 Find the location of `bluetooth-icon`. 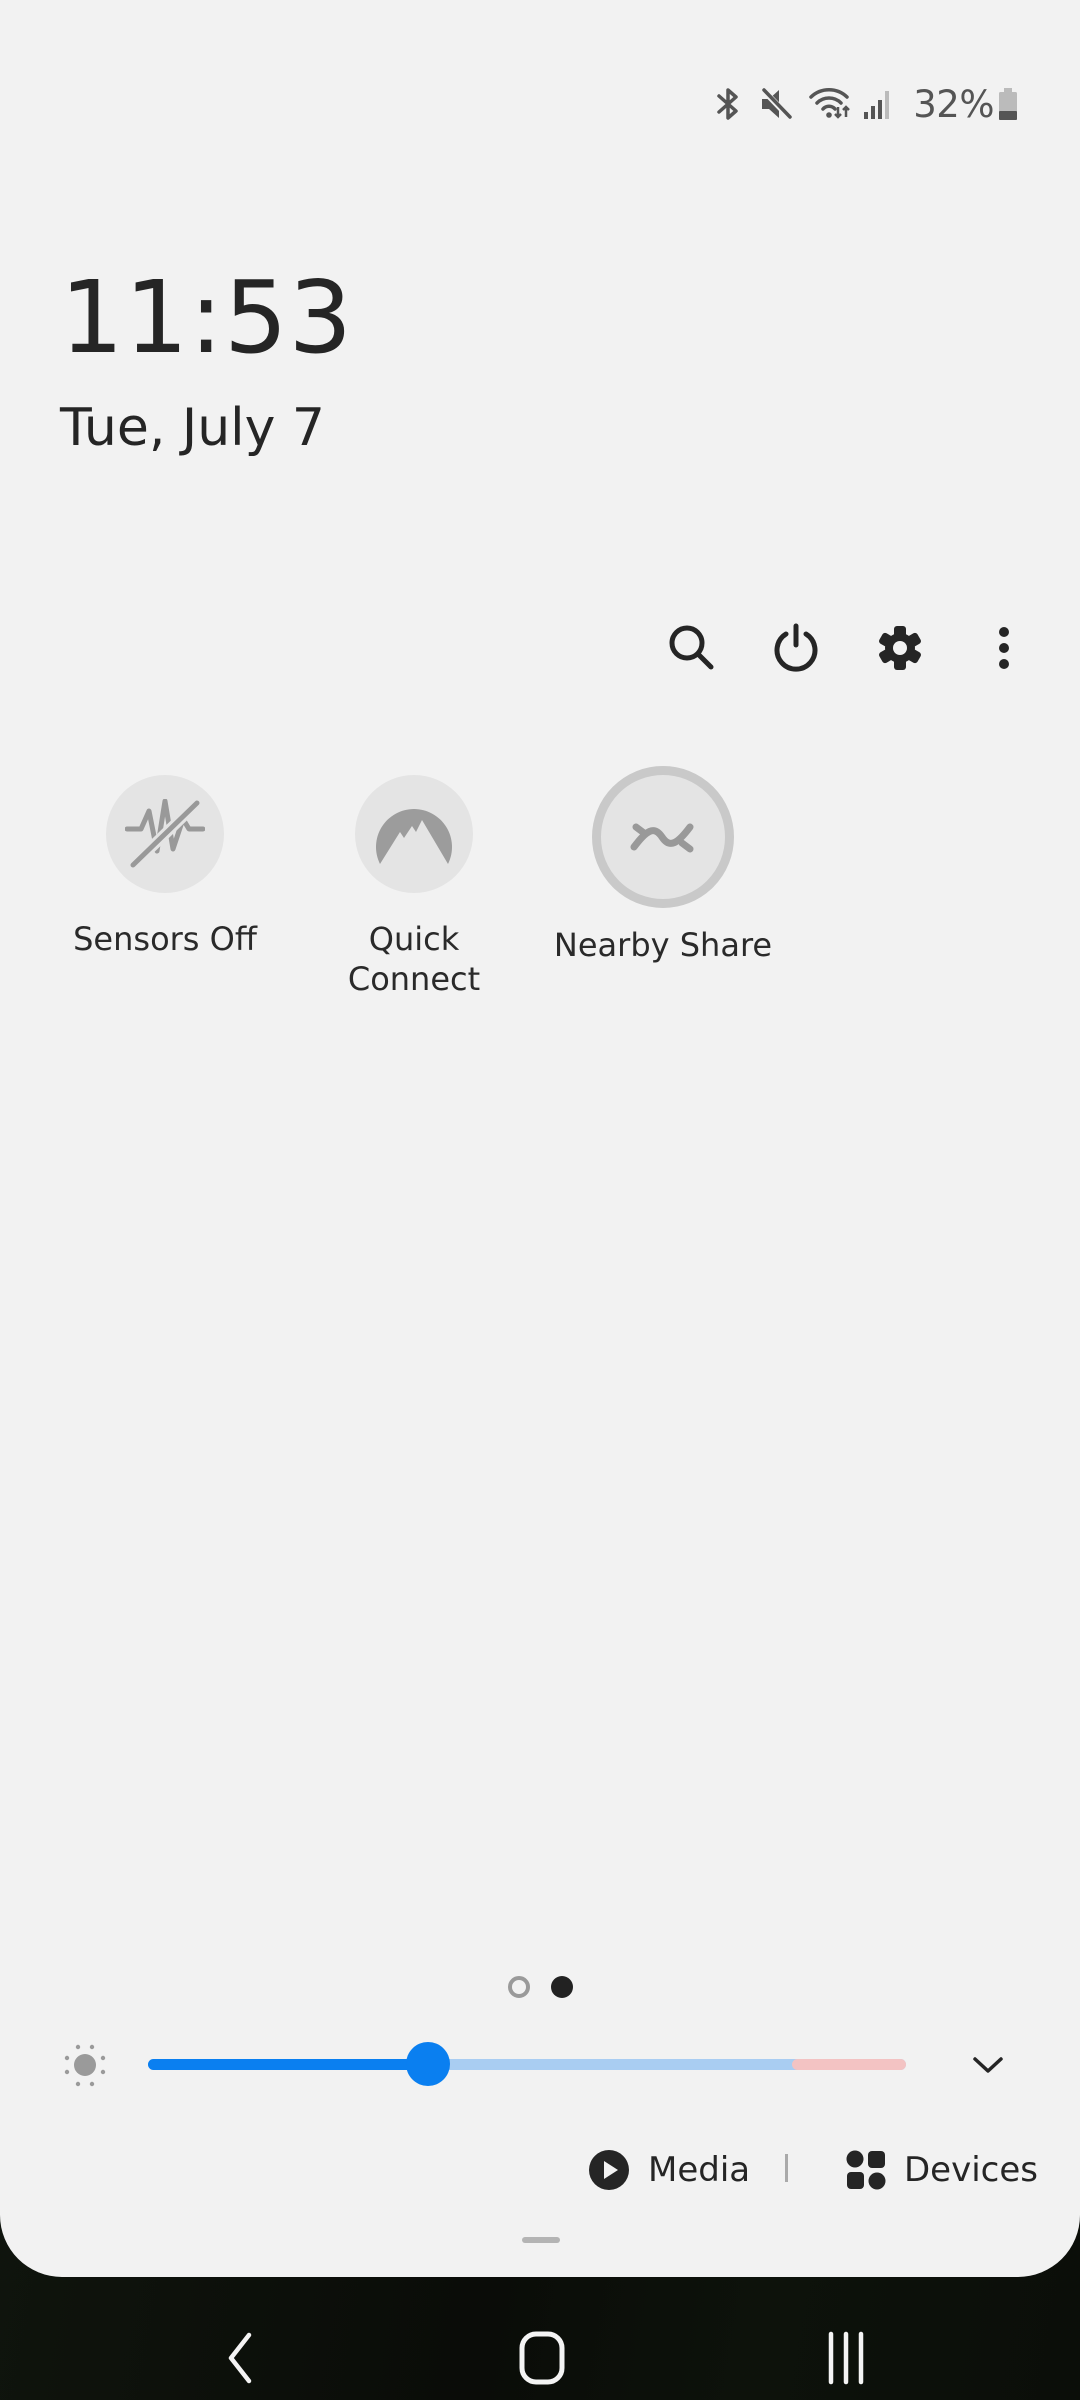

bluetooth-icon is located at coordinates (728, 104).